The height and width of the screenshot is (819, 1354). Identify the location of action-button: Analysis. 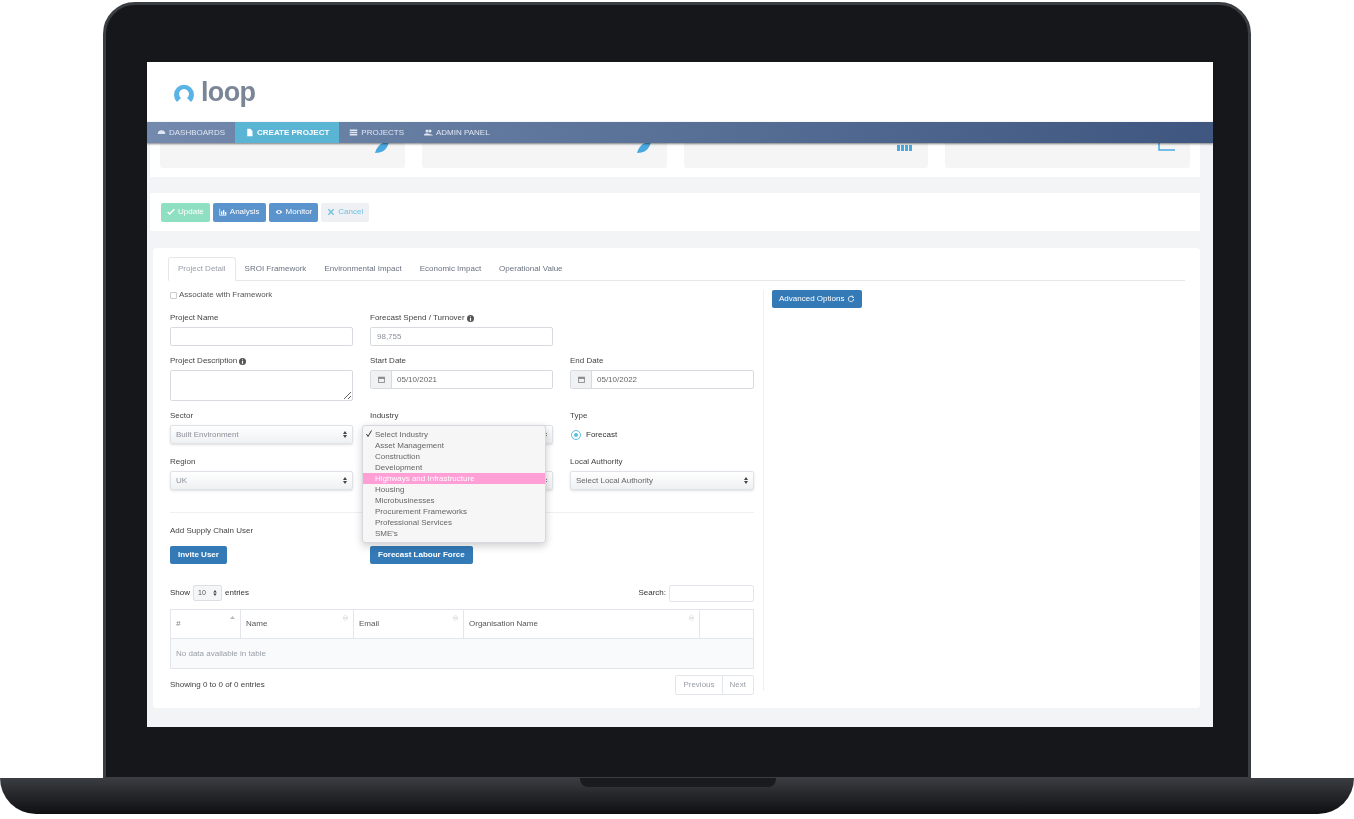
(239, 212).